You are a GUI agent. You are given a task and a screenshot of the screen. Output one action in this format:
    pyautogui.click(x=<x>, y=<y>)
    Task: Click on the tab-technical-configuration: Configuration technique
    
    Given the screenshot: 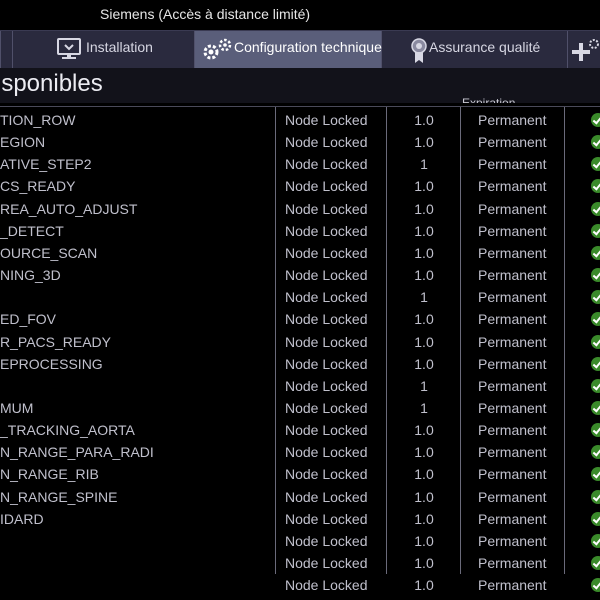 What is the action you would take?
    pyautogui.click(x=288, y=49)
    